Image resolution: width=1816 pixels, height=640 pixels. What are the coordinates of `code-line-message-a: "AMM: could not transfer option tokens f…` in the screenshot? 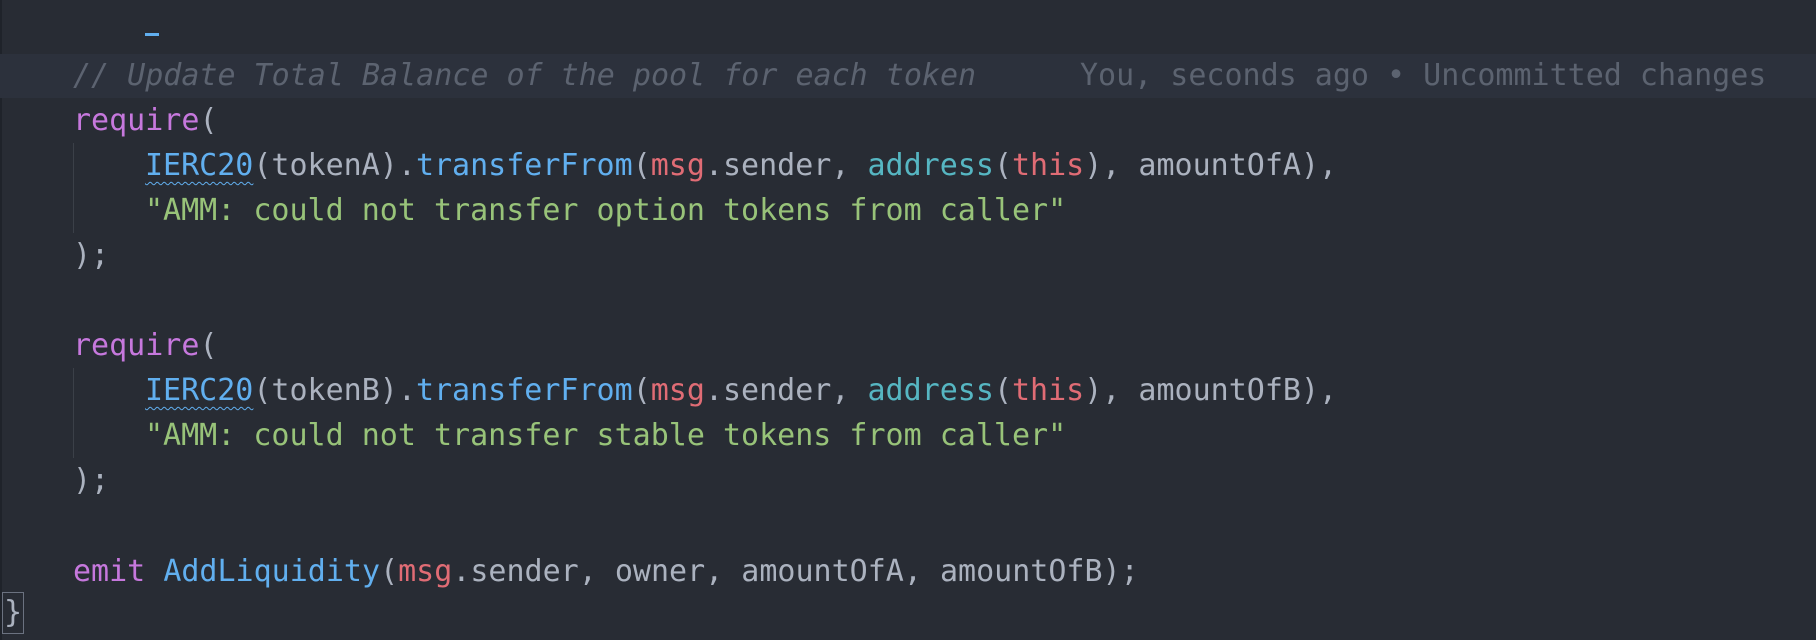 It's located at (533, 211).